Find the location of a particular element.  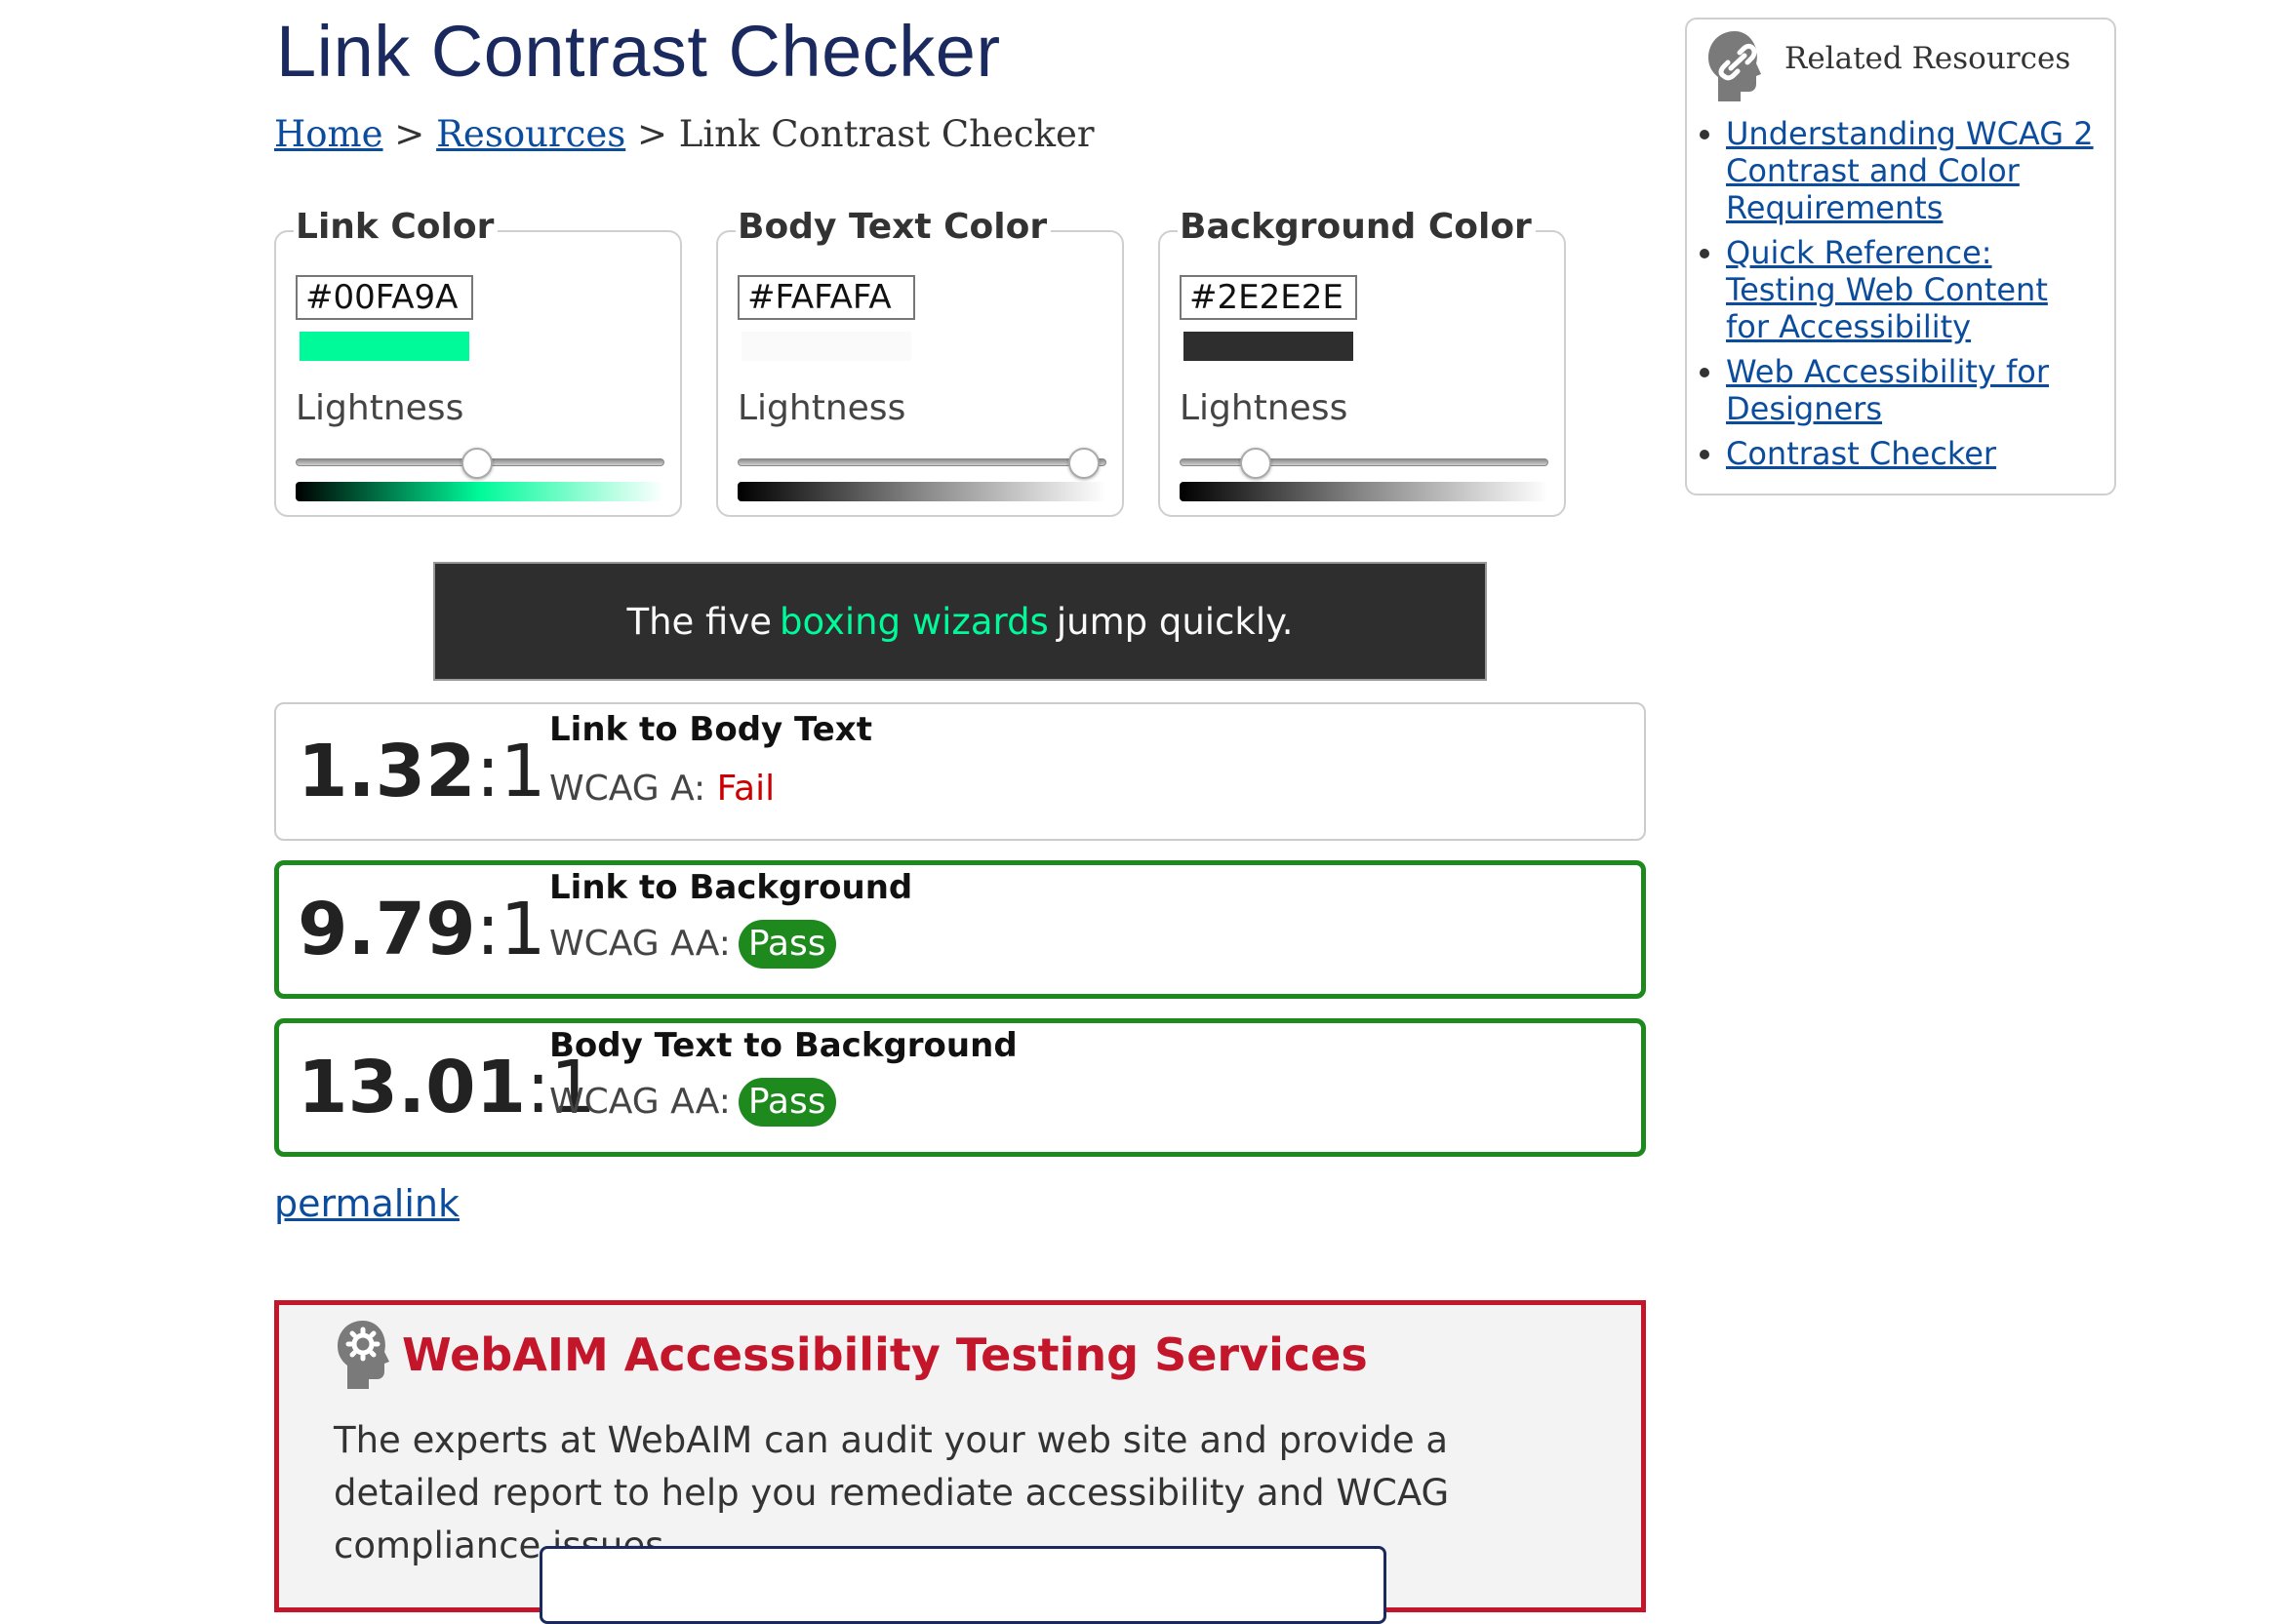

wcag-result-line: WCAG A: Fail is located at coordinates (662, 789).